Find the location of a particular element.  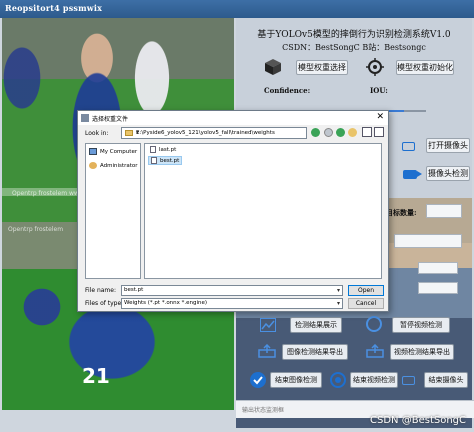

sidebar-item-label: Administrator is located at coordinates (119, 166).